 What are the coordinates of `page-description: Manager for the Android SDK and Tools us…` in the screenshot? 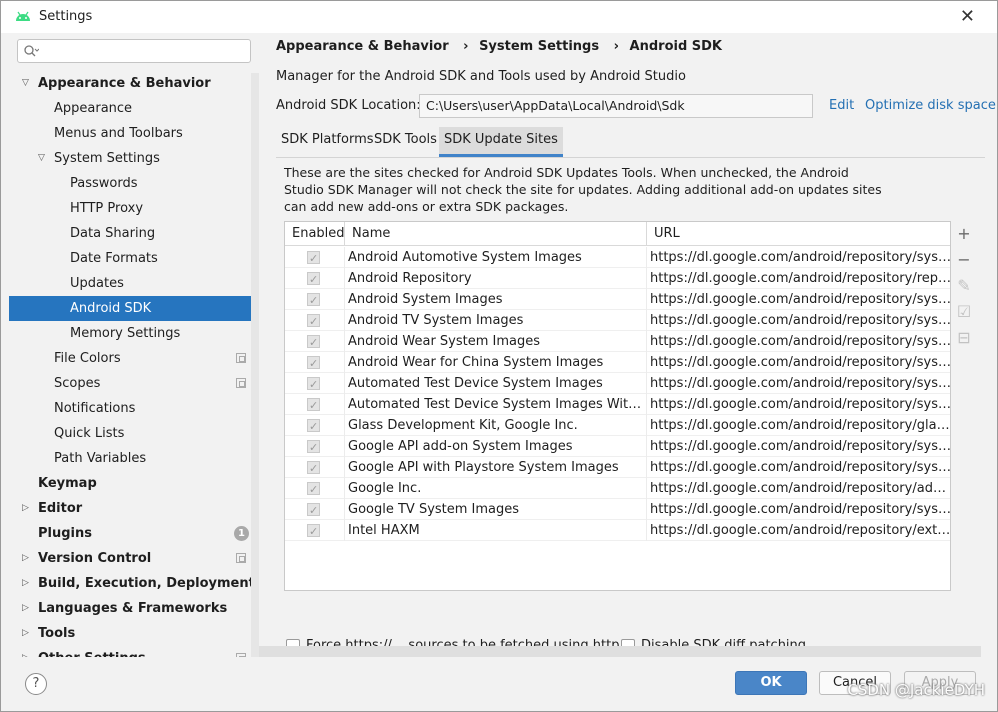 It's located at (481, 76).